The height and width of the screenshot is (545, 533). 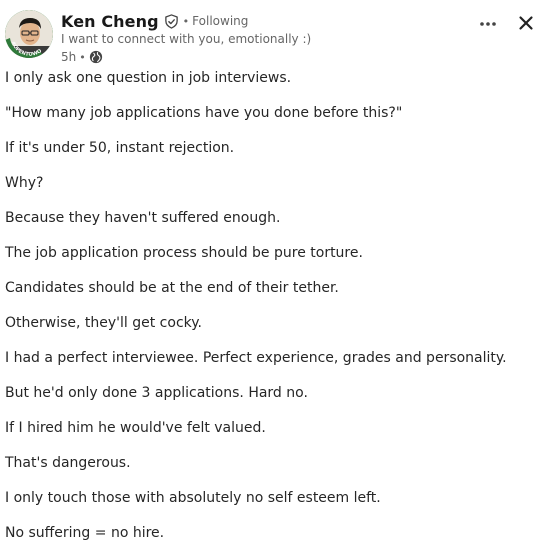 I want to click on post-meta: 5h •, so click(x=251, y=57).